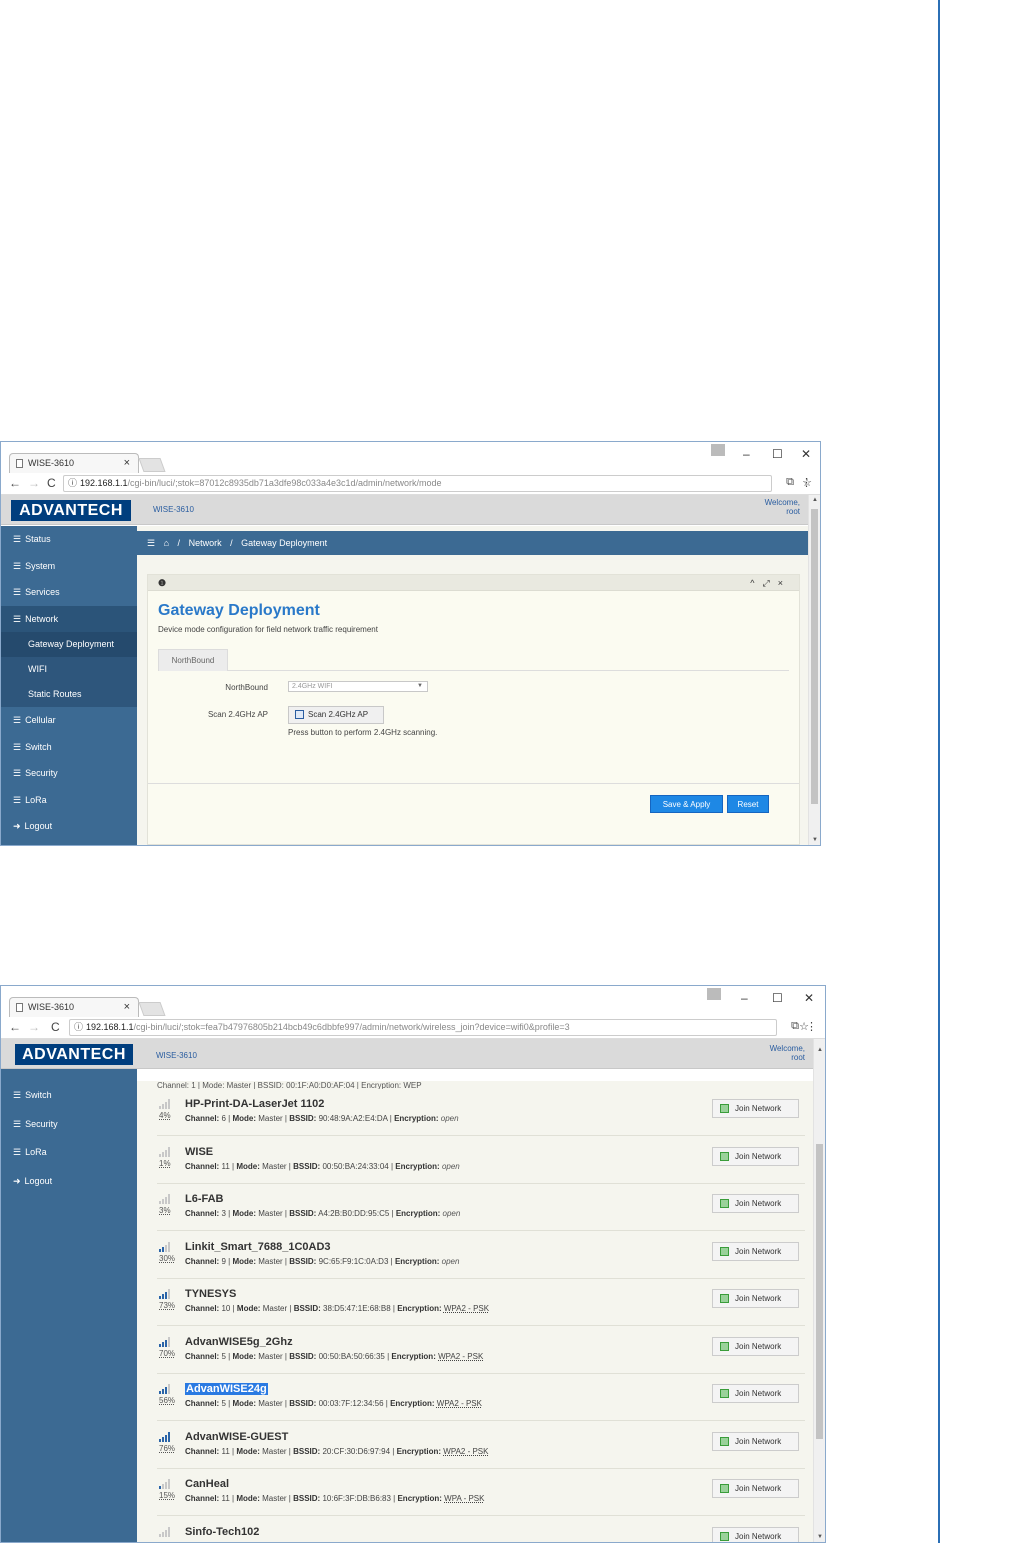  Describe the element at coordinates (165, 1115) in the screenshot. I see `signal-percent: 4%` at that location.